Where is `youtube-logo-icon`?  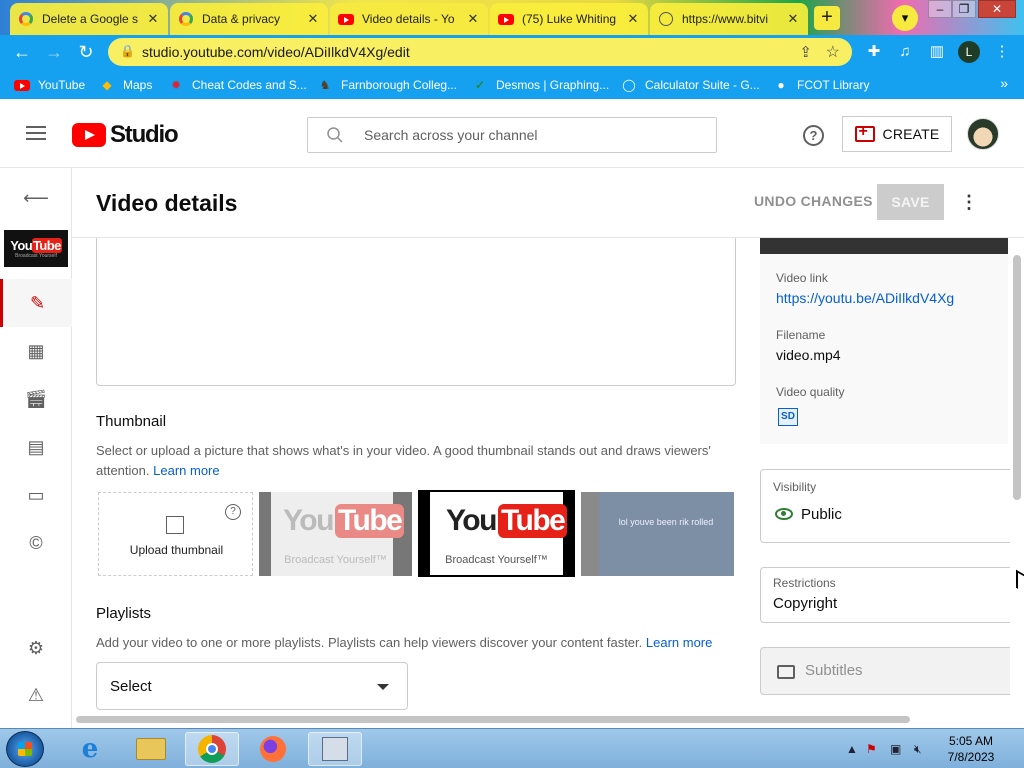
youtube-logo-icon is located at coordinates (89, 135).